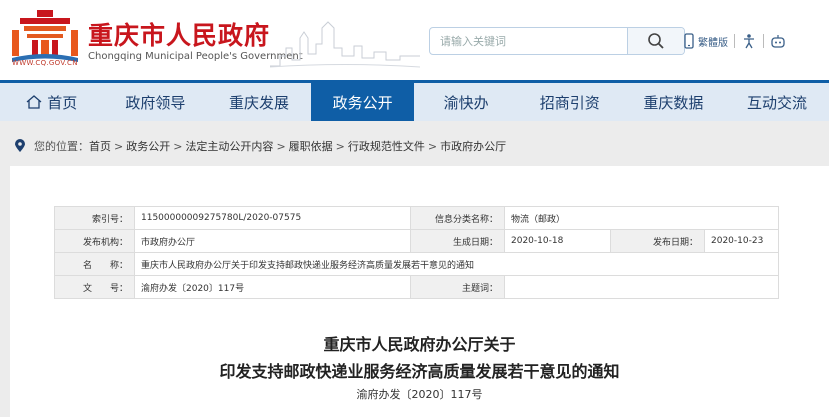  What do you see at coordinates (61, 146) in the screenshot?
I see `breadcrumb-prefix: 您的位置：` at bounding box center [61, 146].